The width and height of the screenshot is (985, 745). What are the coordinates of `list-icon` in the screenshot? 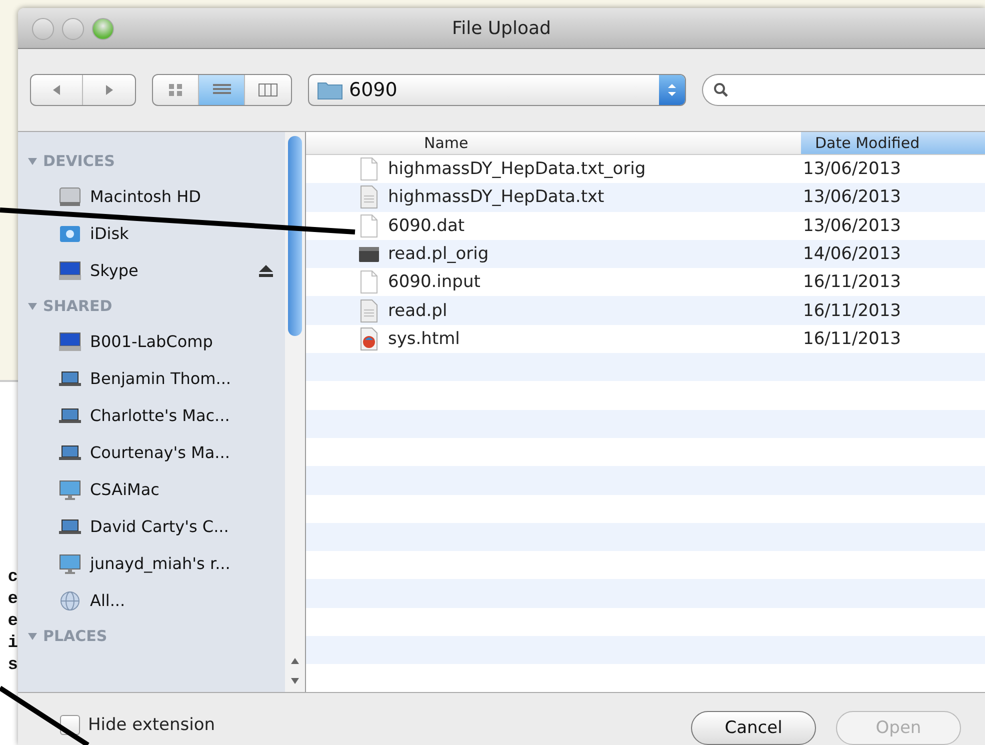 It's located at (222, 90).